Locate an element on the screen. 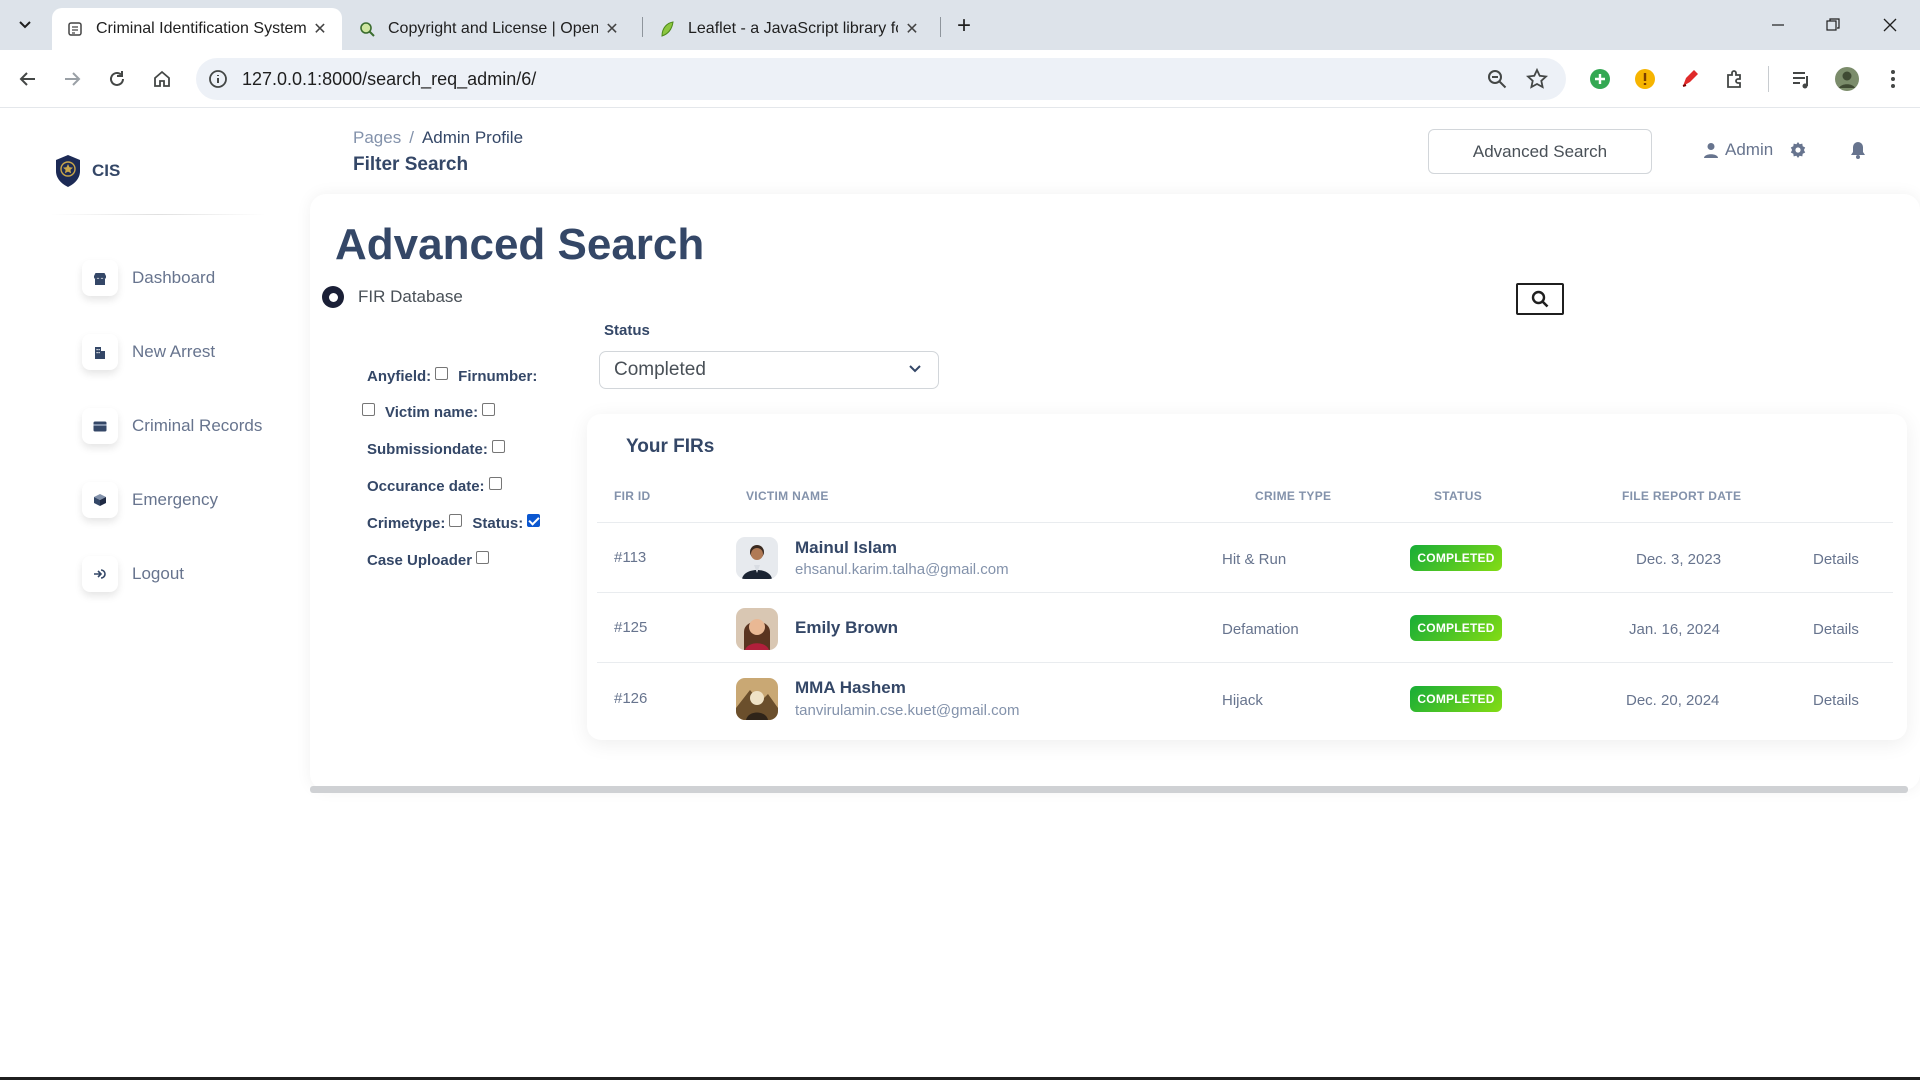 This screenshot has width=1920, height=1080. occurance-date-label: Occurance date: is located at coordinates (426, 486).